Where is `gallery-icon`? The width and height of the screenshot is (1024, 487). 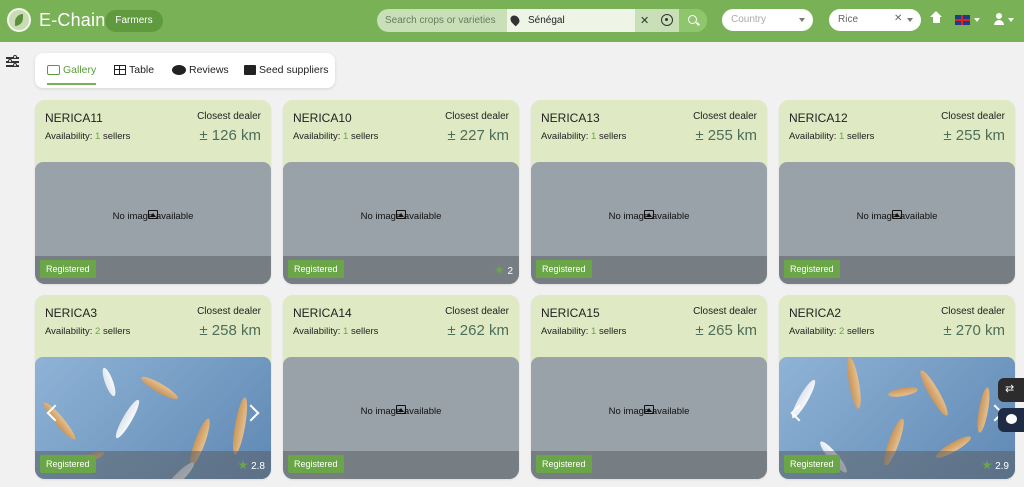
gallery-icon is located at coordinates (53, 70).